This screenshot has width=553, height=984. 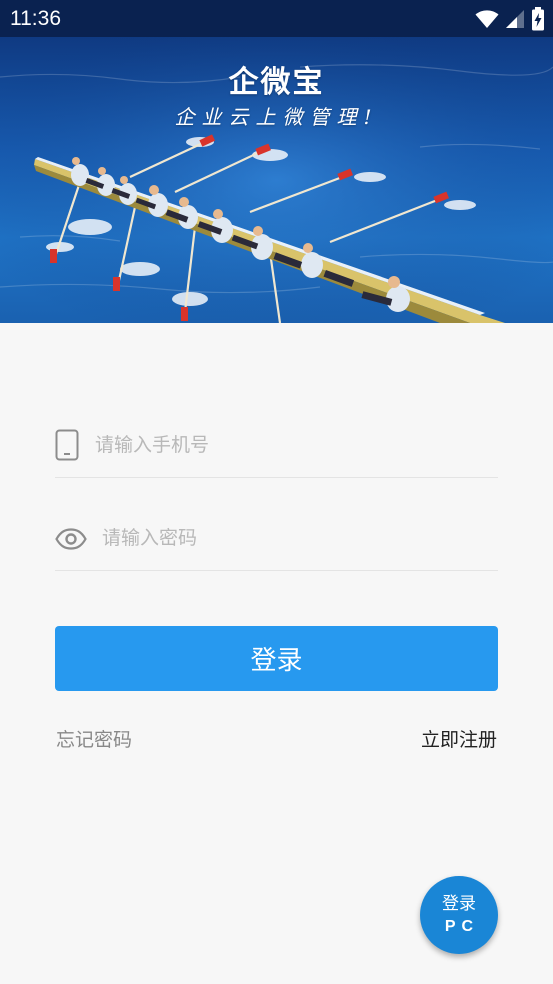 I want to click on login-pc-button: 登录 PC, so click(x=459, y=915).